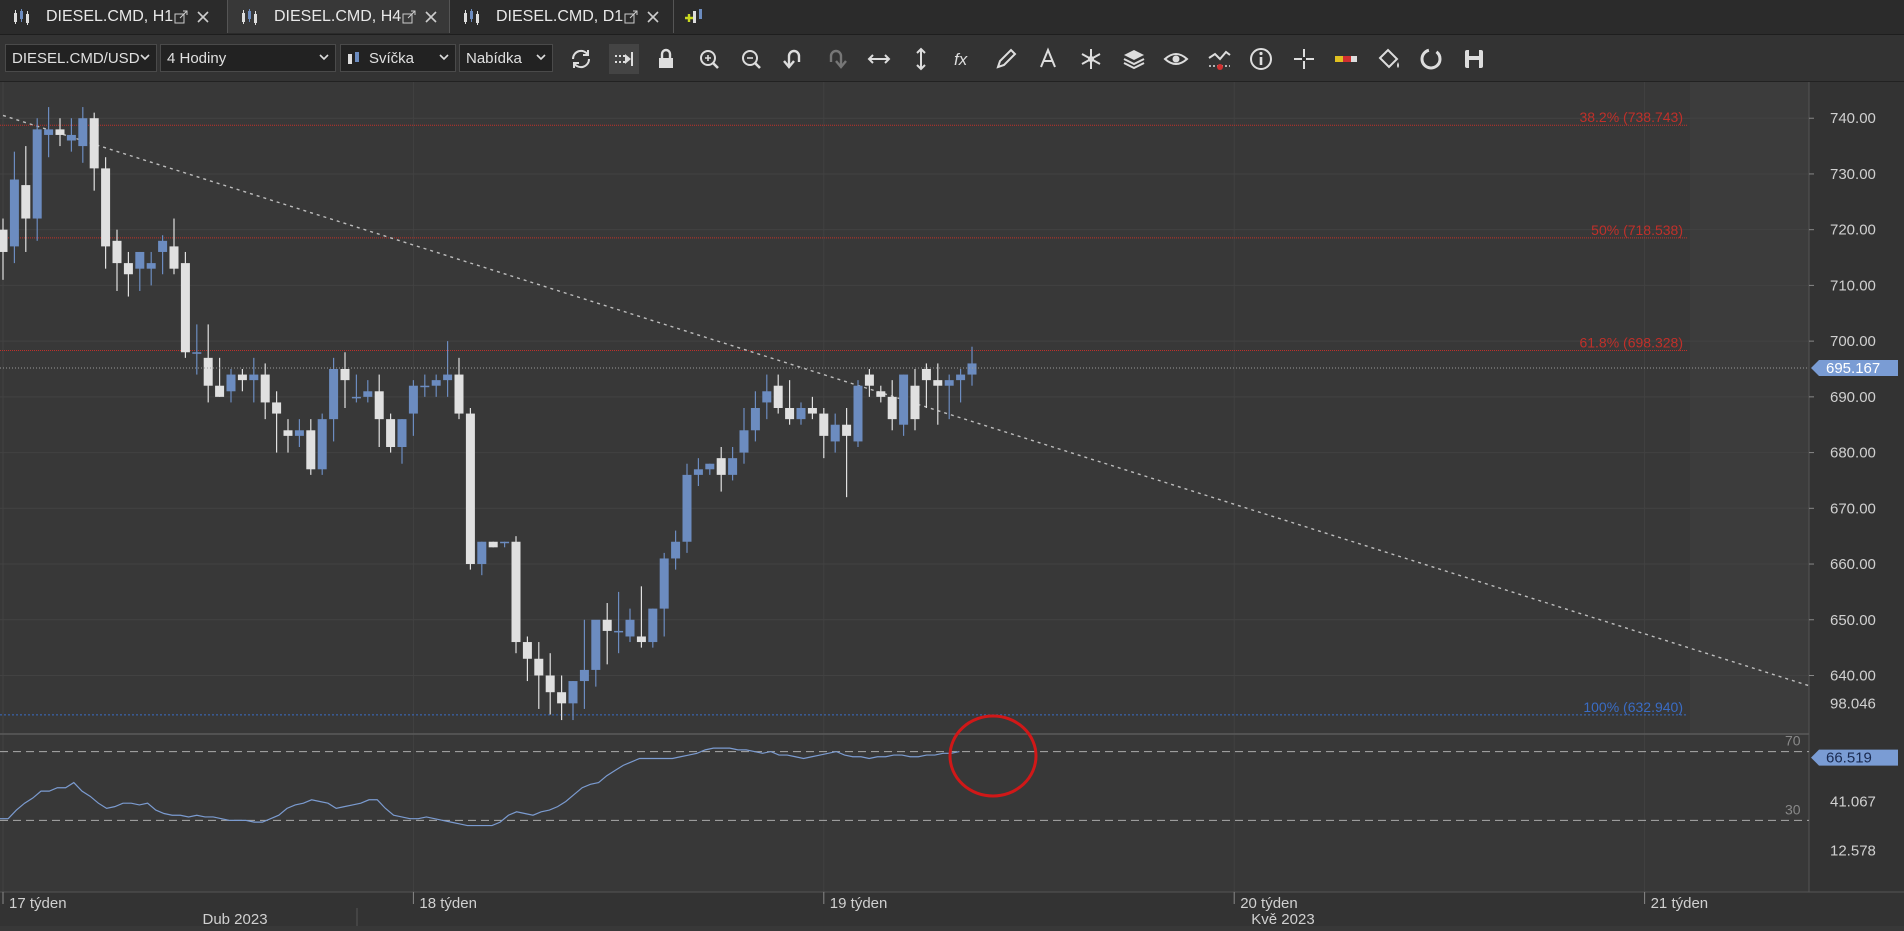 The image size is (1904, 931). I want to click on objects-button, so click(1091, 59).